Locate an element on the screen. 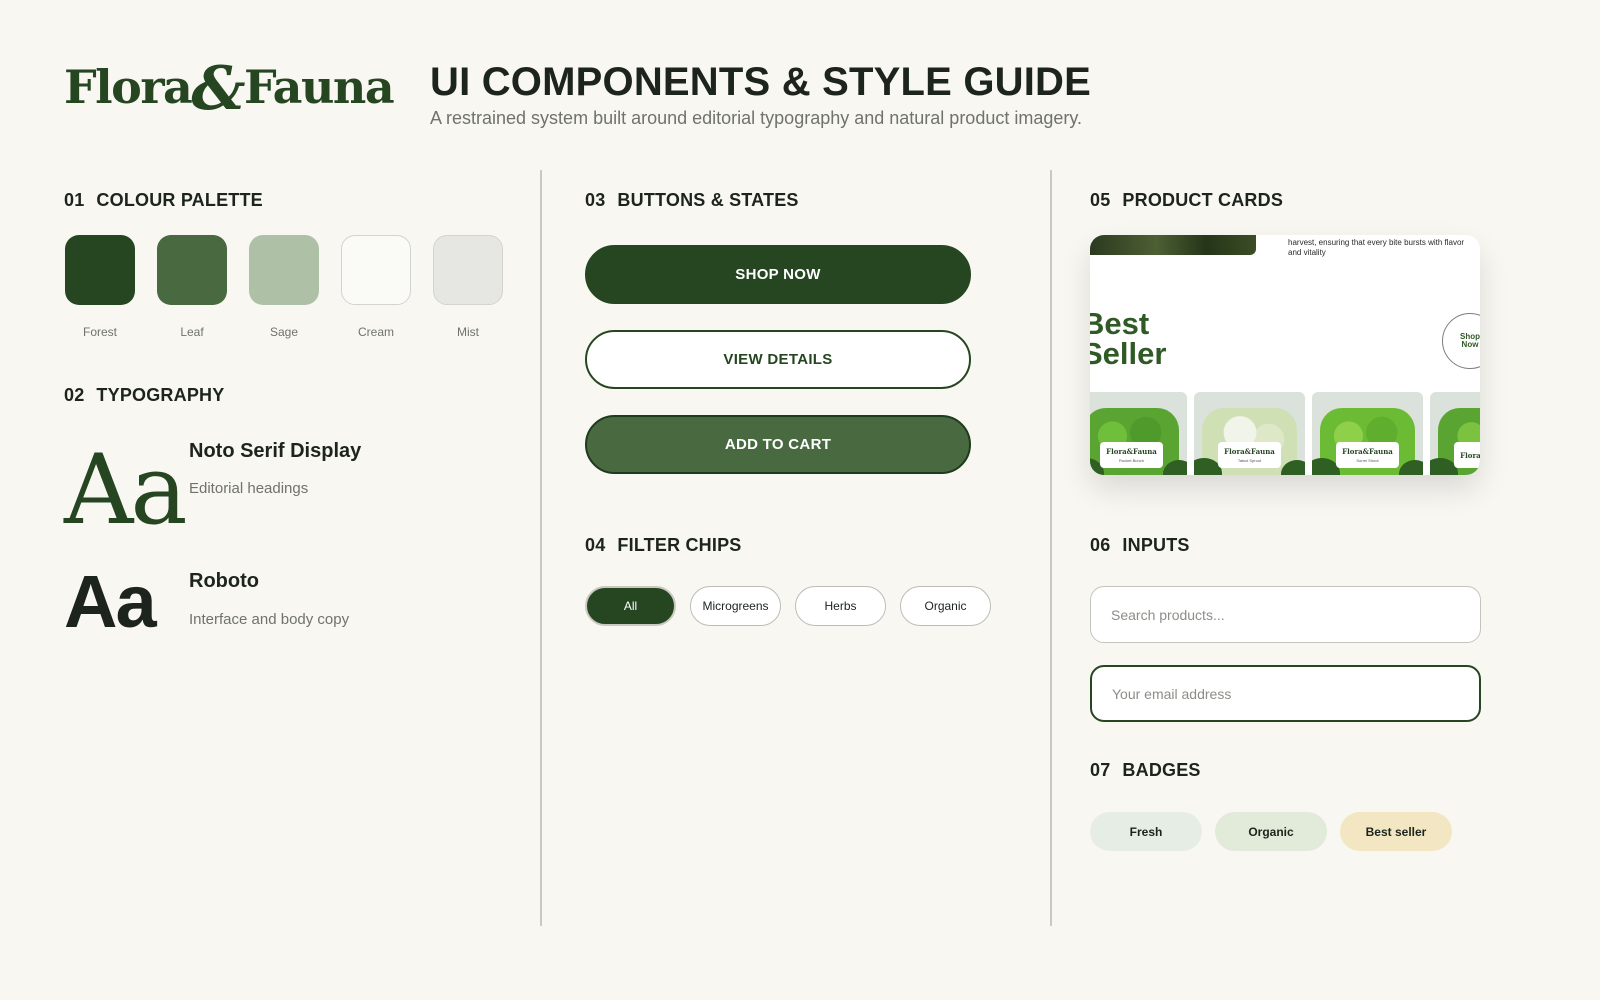 The height and width of the screenshot is (1000, 1600). card-shop-line-2: Now is located at coordinates (1470, 344).